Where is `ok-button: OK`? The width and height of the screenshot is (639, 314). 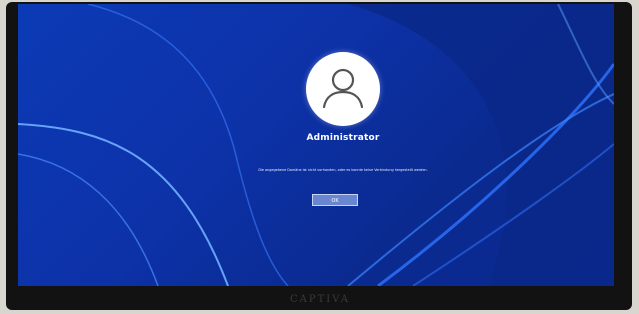
ok-button: OK is located at coordinates (335, 200).